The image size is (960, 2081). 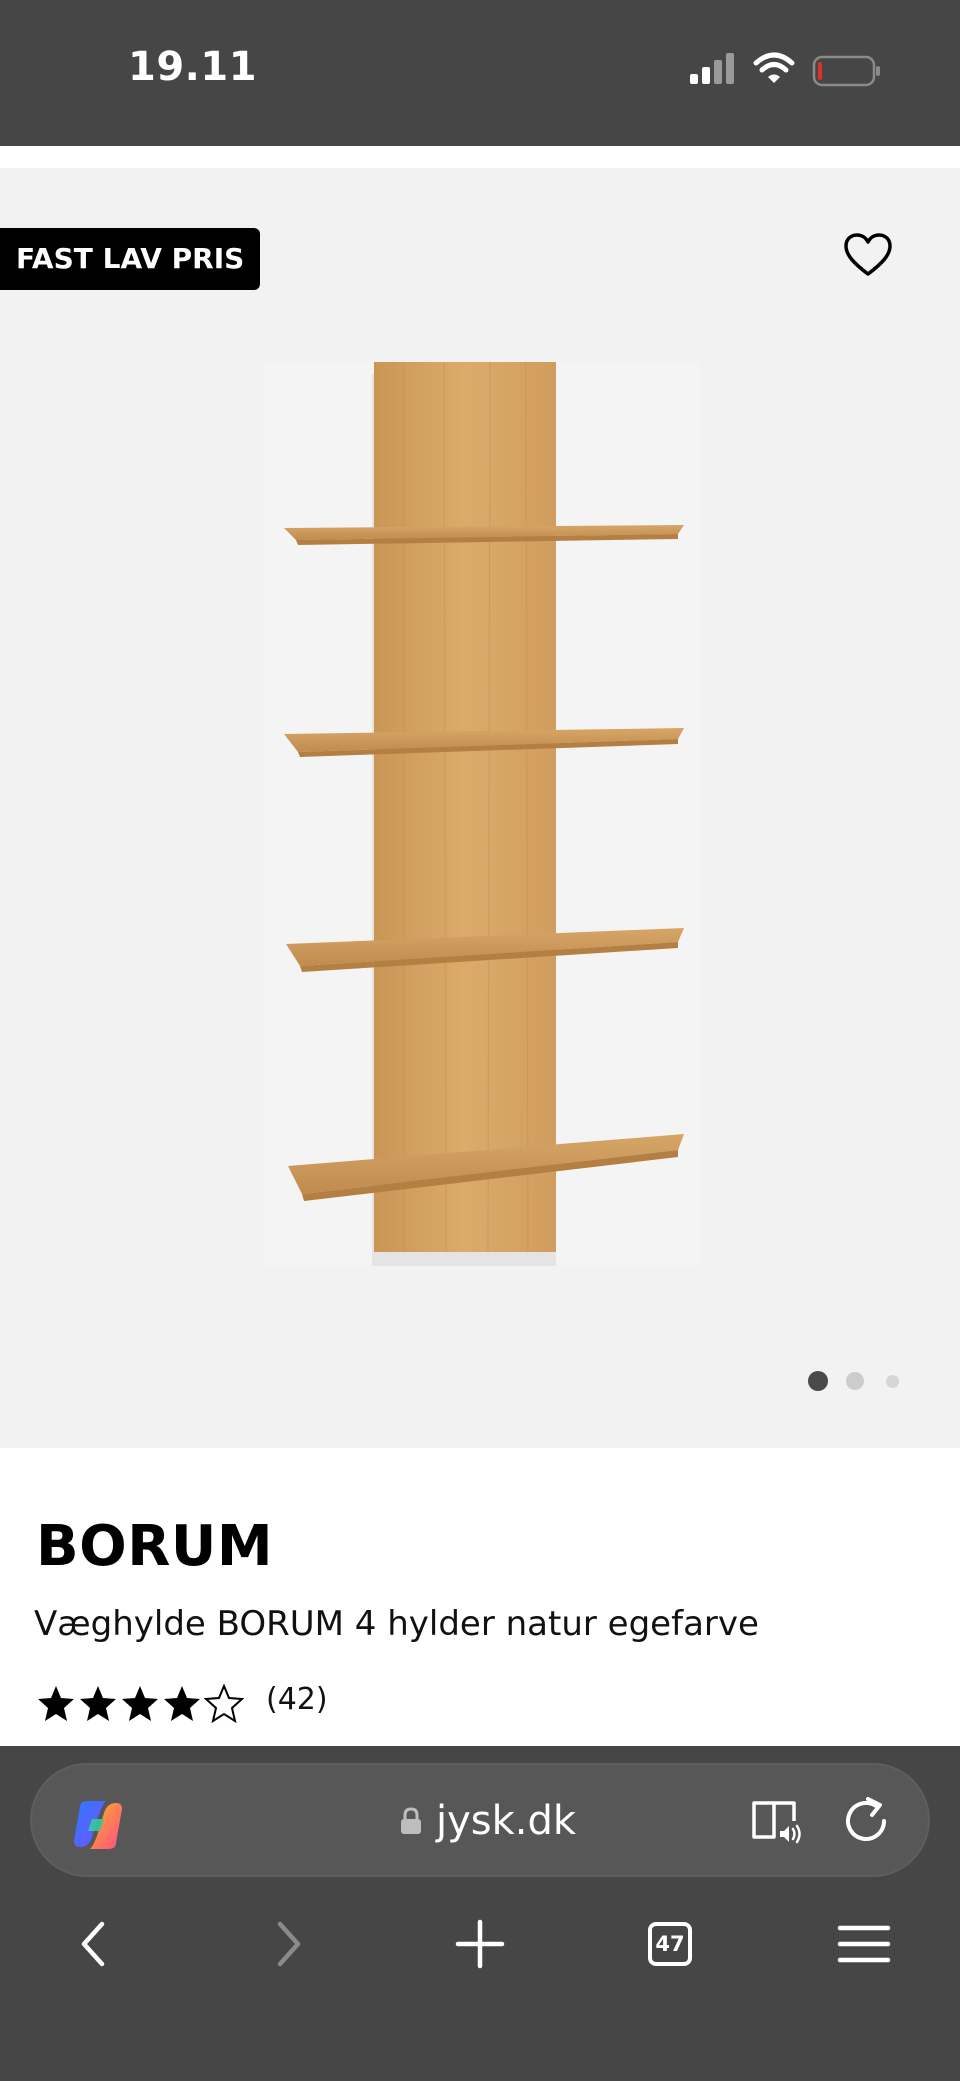 What do you see at coordinates (868, 256) in the screenshot?
I see `heart-outline-icon` at bounding box center [868, 256].